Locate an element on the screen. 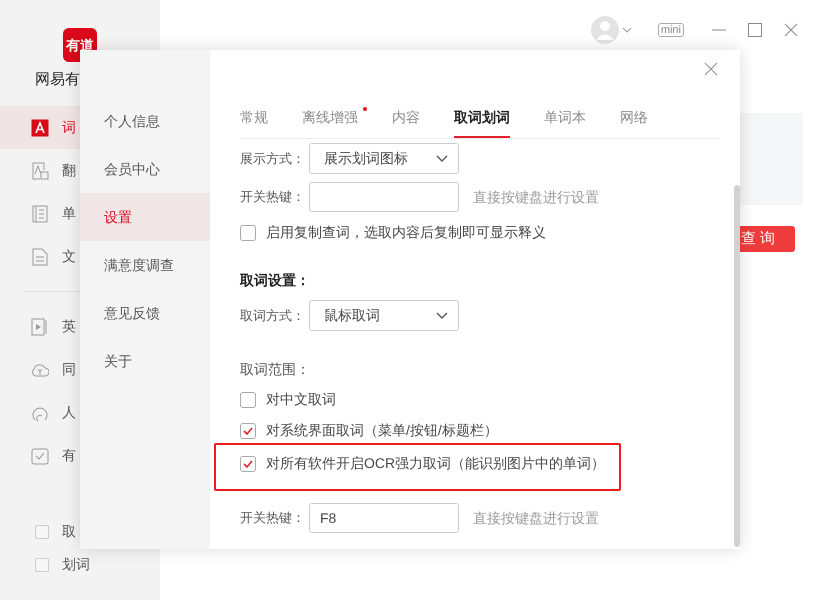 This screenshot has width=820, height=600. app-name: 网易有 is located at coordinates (58, 80).